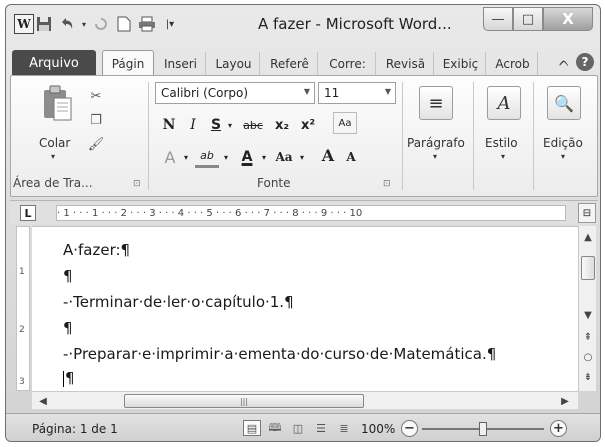  Describe the element at coordinates (170, 24) in the screenshot. I see `customize-toolbar-icon: |▾` at that location.